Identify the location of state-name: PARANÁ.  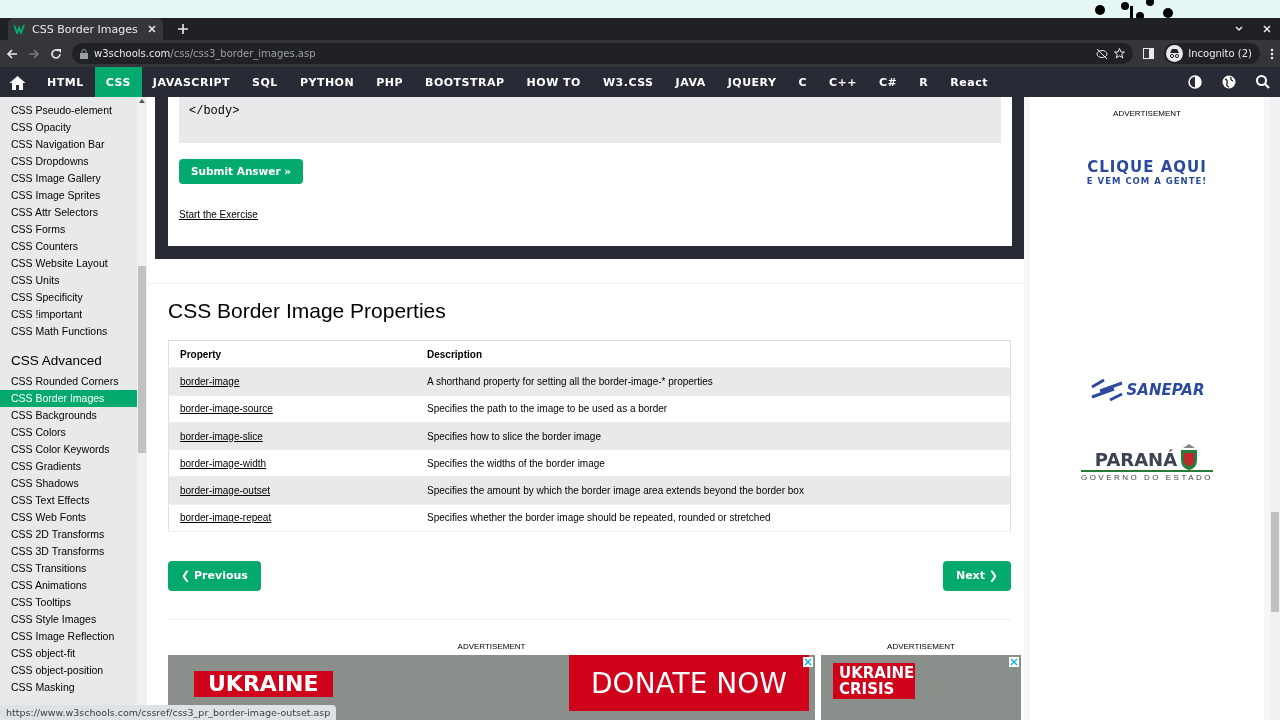
(1136, 459).